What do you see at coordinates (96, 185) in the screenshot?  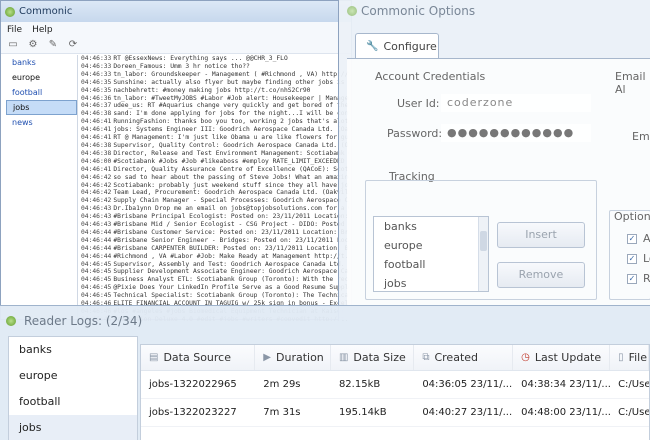 I see `log-timestamp: 04:46:42` at bounding box center [96, 185].